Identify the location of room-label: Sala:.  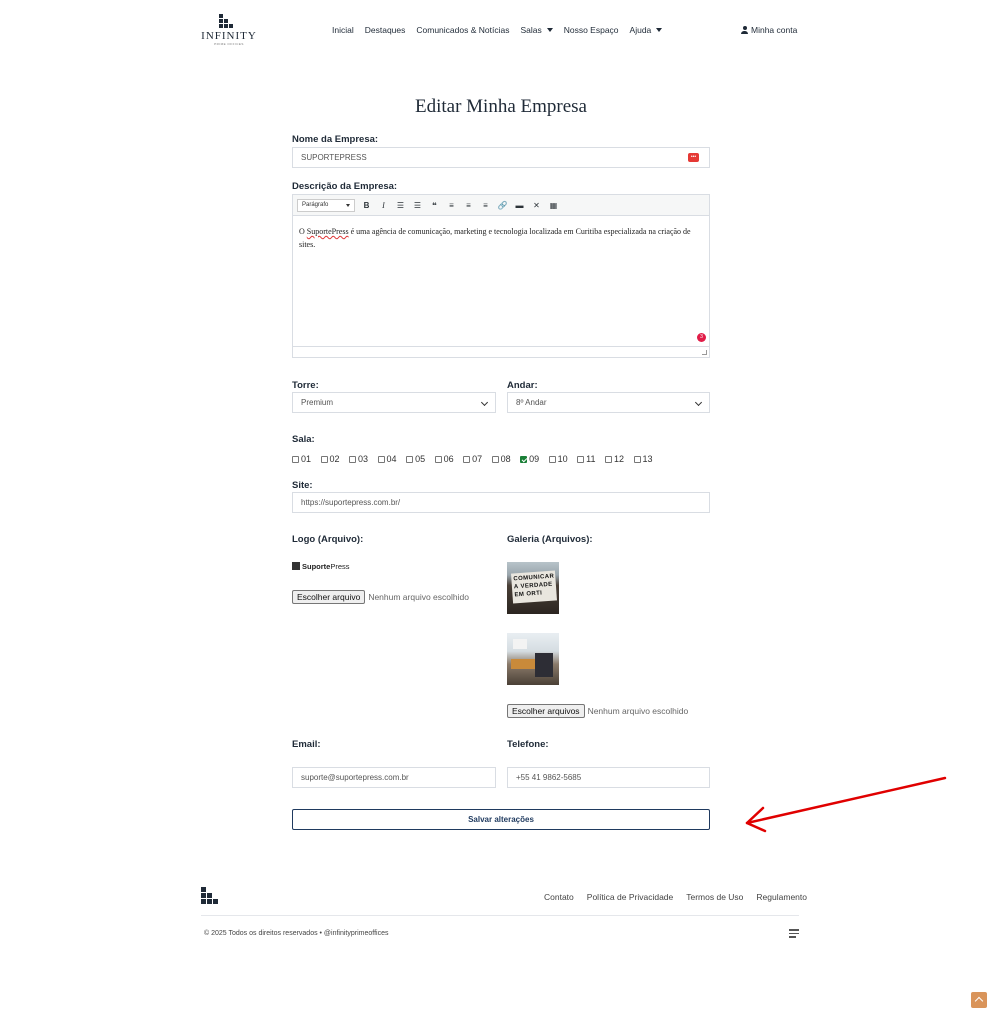
(303, 439).